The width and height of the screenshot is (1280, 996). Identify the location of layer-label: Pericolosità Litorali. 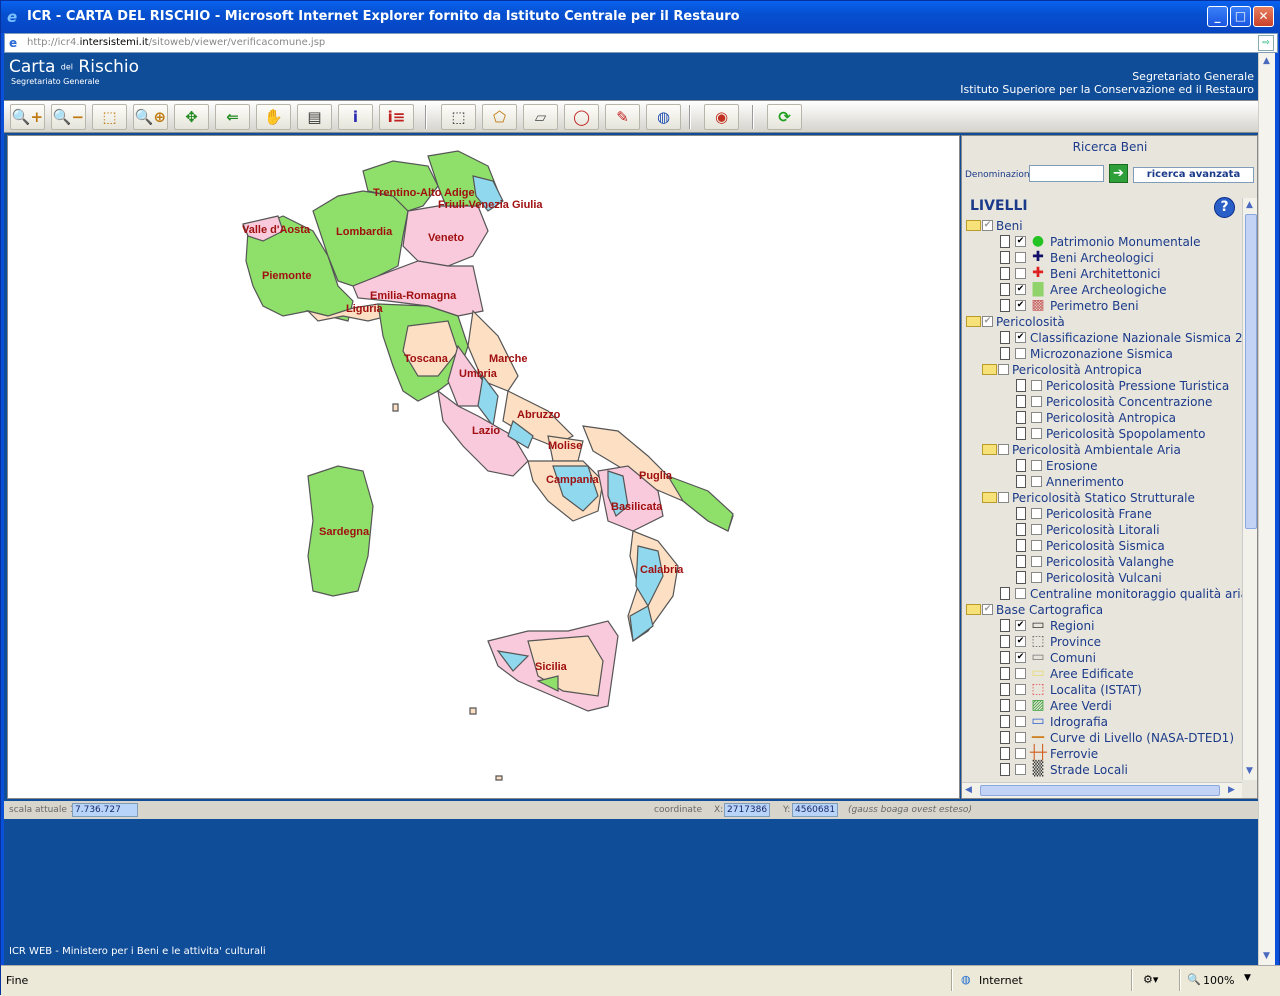
(1103, 530).